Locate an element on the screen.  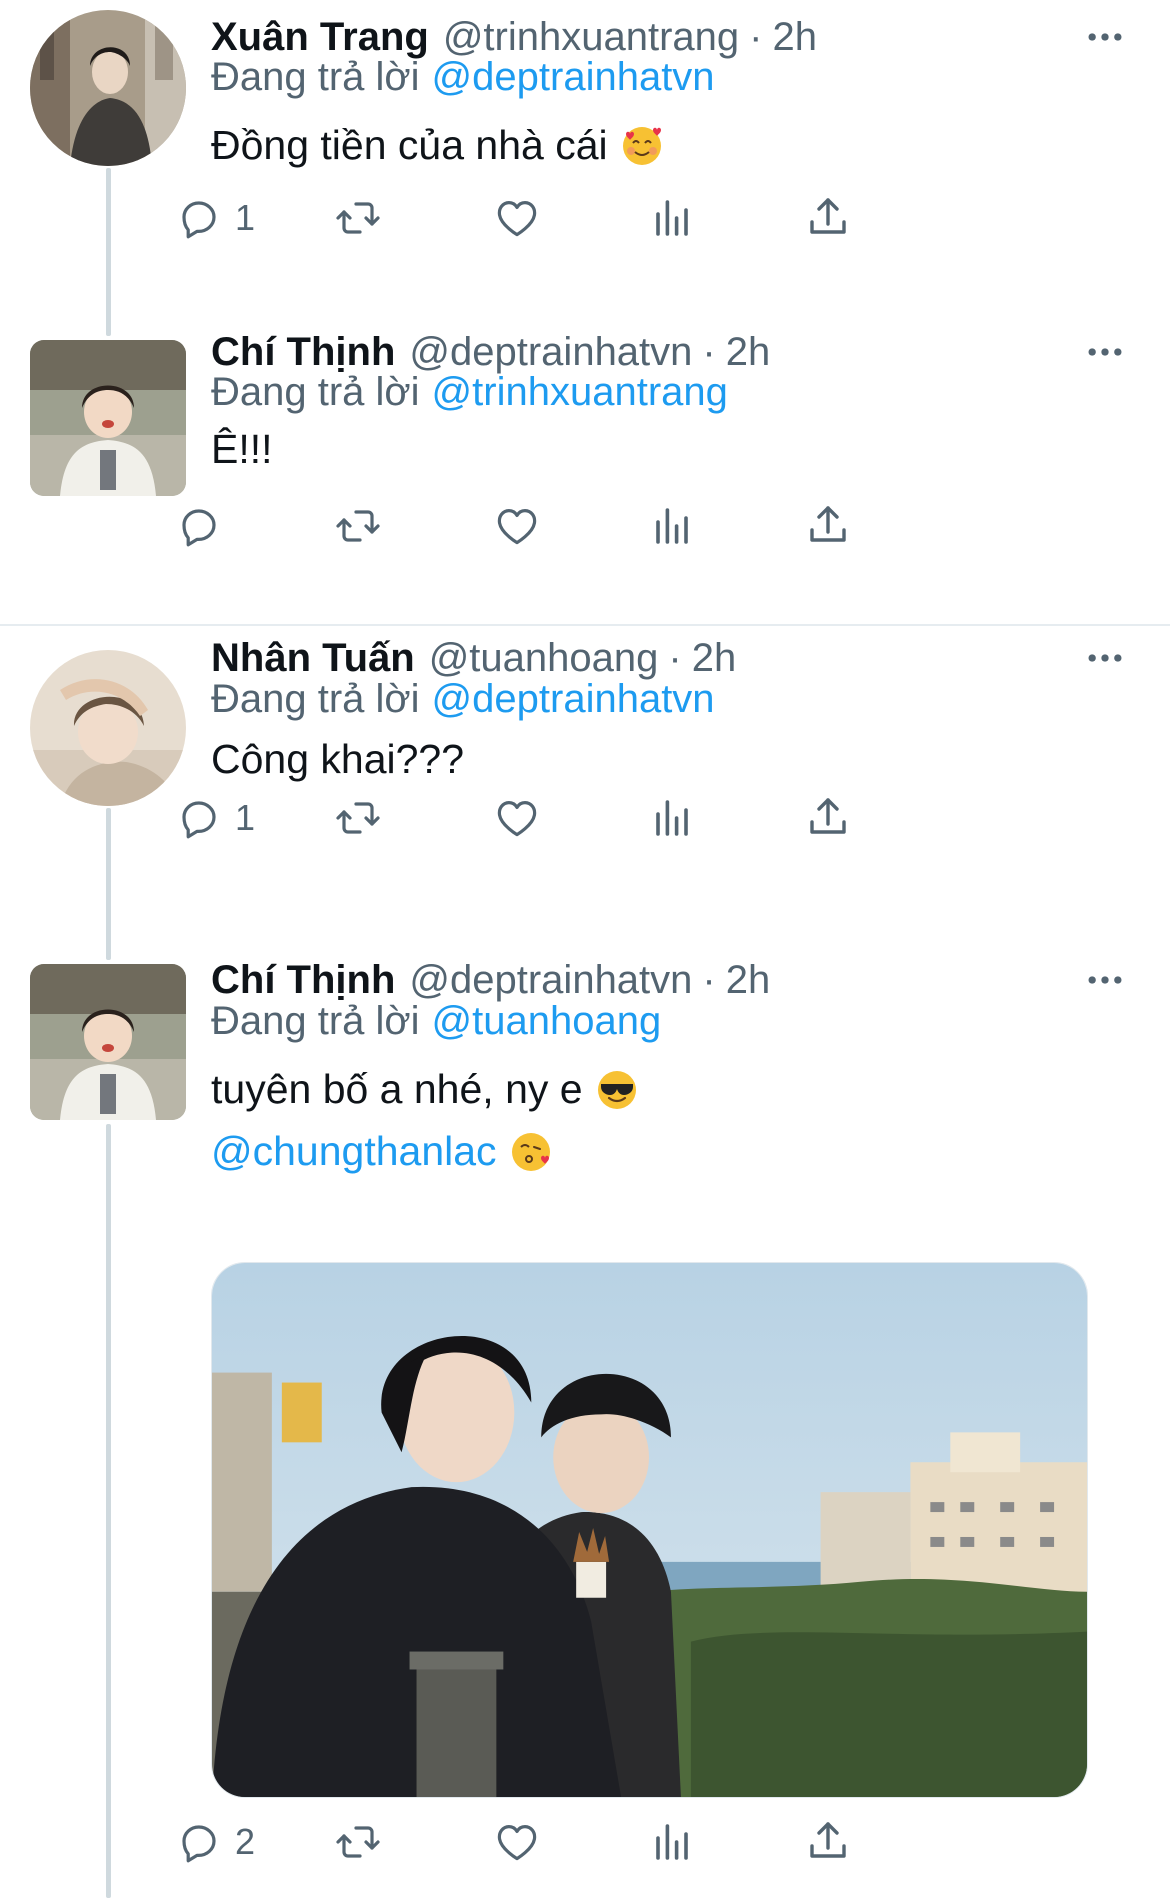
tweet-text-content: Đồng tiền của nhà cái is located at coordinates (409, 145).